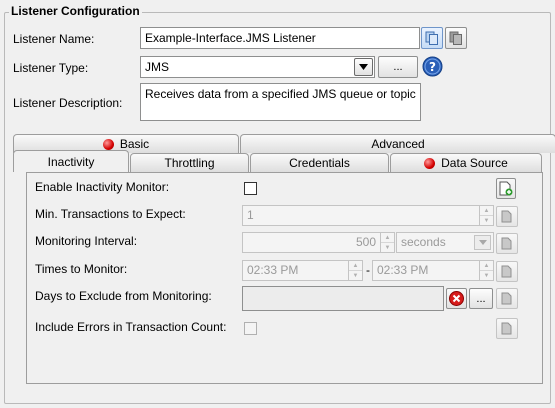 This screenshot has width=555, height=408. What do you see at coordinates (433, 270) in the screenshot?
I see `time-end-input: 02:33 PM` at bounding box center [433, 270].